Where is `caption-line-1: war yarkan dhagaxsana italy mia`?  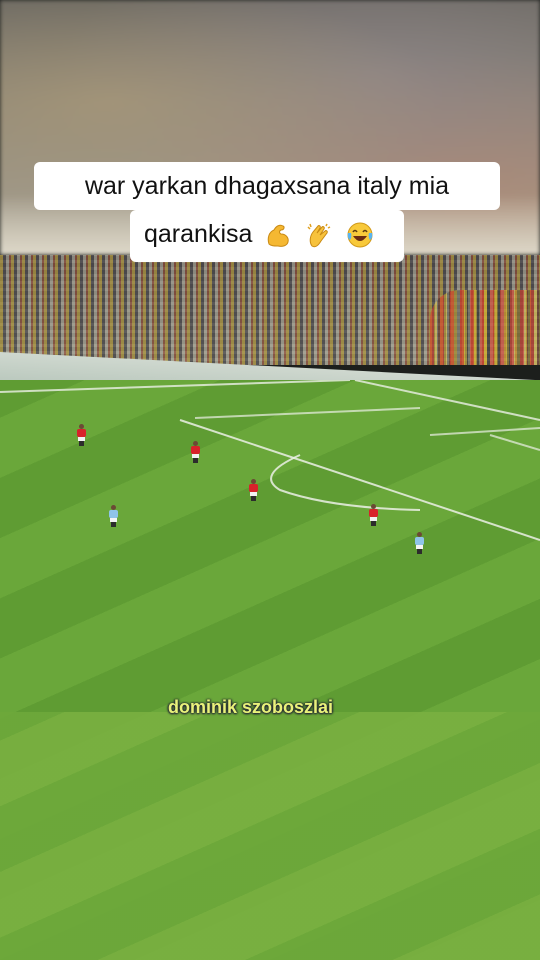
caption-line-1: war yarkan dhagaxsana italy mia is located at coordinates (267, 186).